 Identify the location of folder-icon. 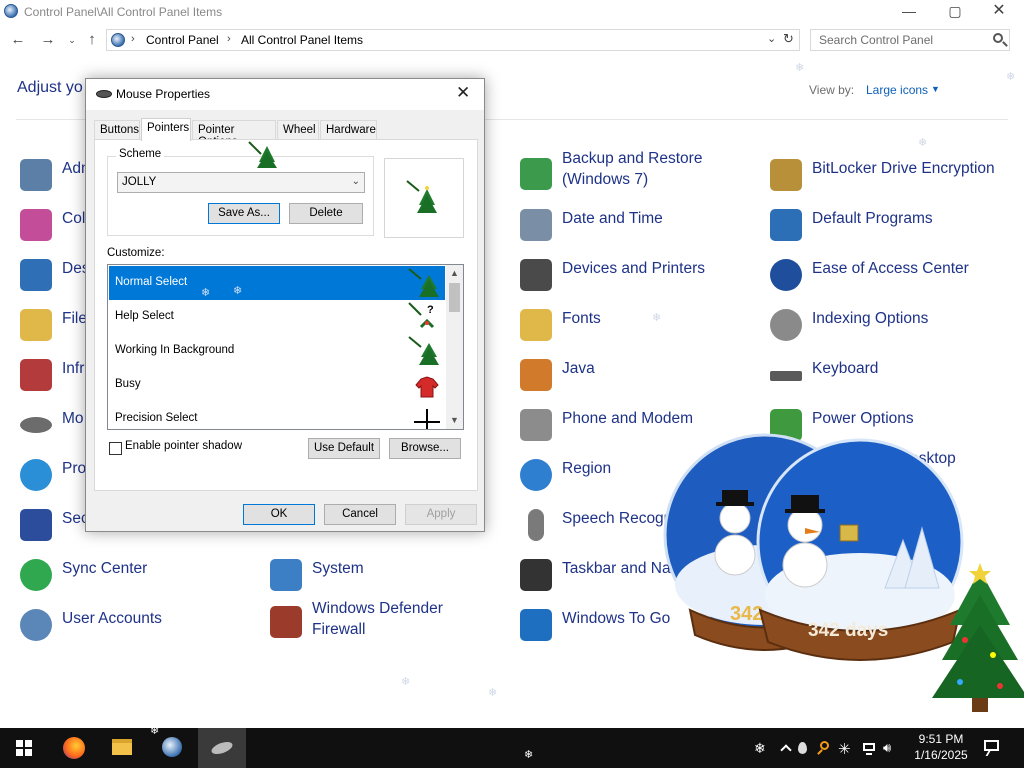
(122, 747).